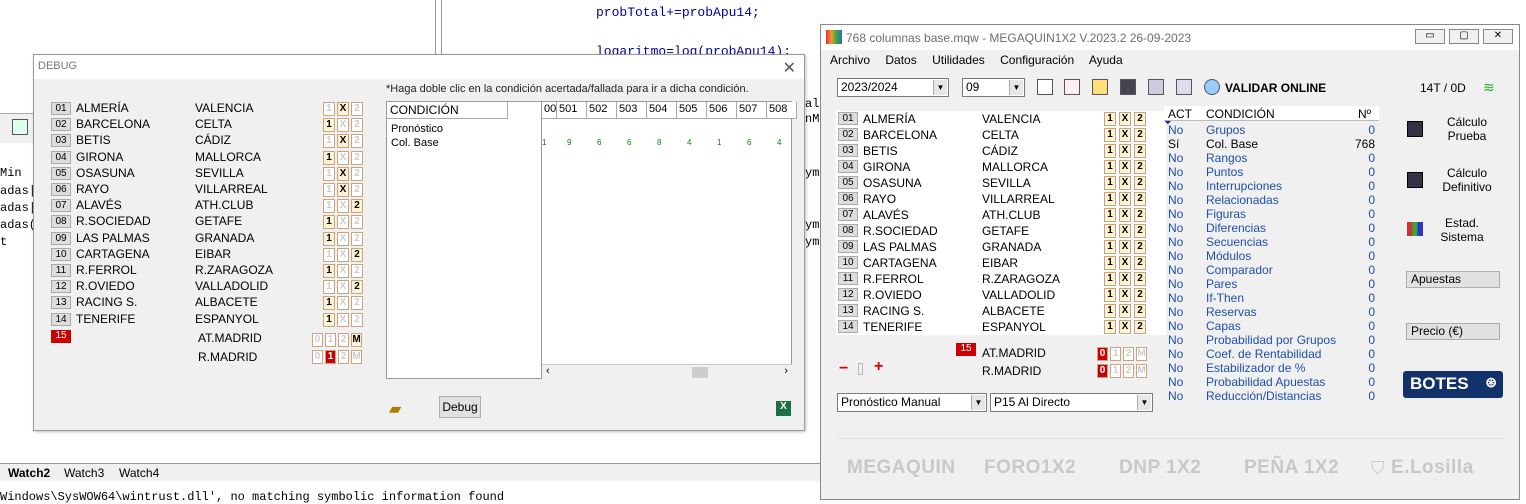 This screenshot has height=504, width=1526. Describe the element at coordinates (356, 357) in the screenshot. I see `p15-away-cell: M` at that location.